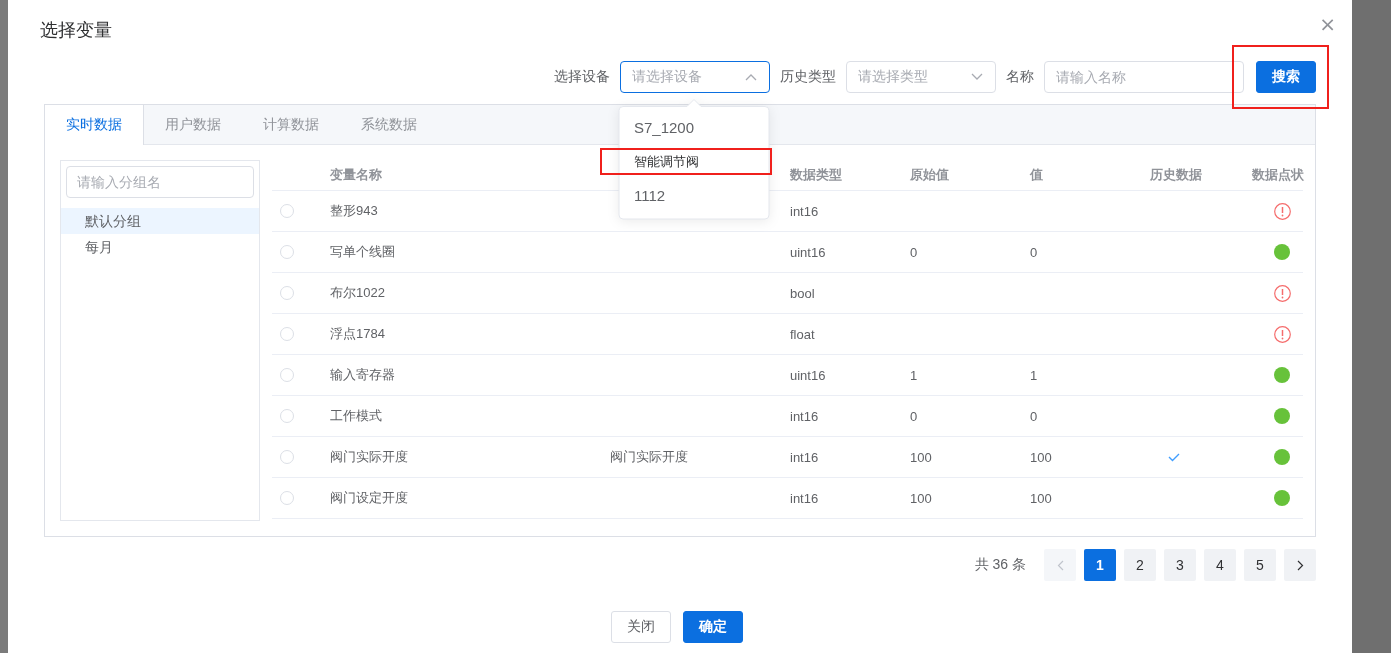 Image resolution: width=1391 pixels, height=653 pixels. Describe the element at coordinates (1100, 565) in the screenshot. I see `page-button: 1` at that location.